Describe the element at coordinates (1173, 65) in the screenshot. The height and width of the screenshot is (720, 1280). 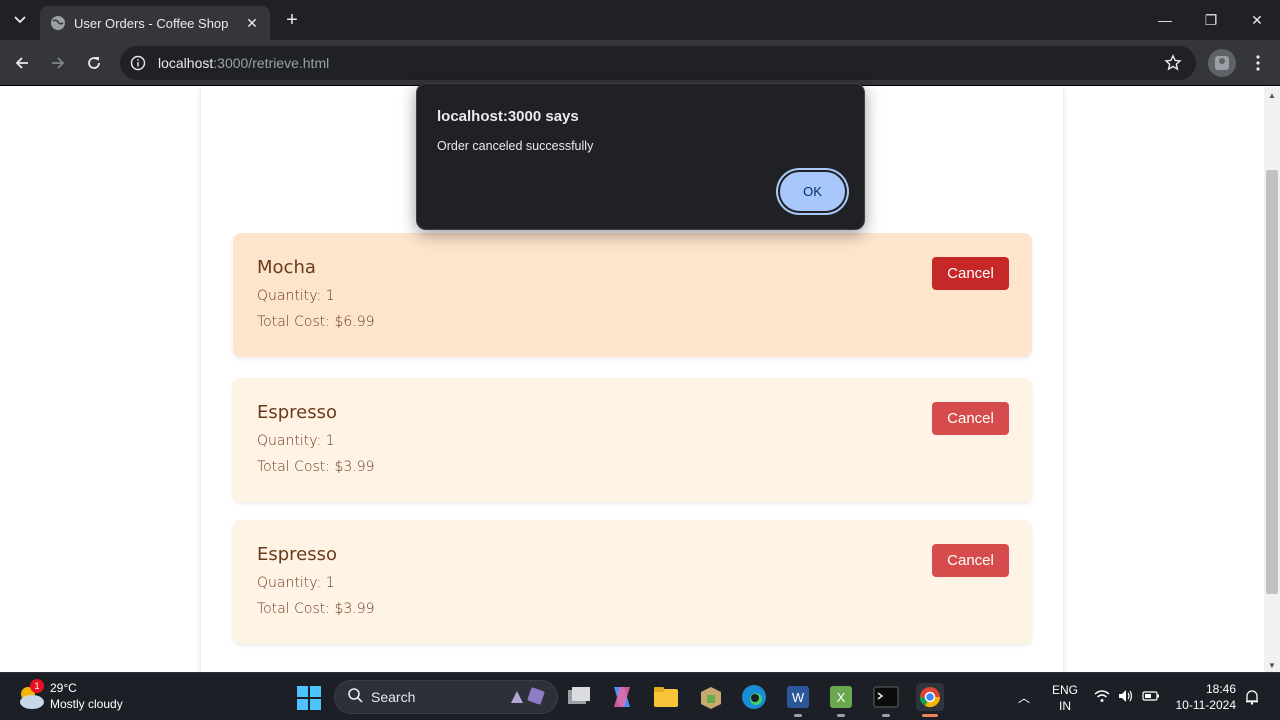
I see `star-icon` at that location.